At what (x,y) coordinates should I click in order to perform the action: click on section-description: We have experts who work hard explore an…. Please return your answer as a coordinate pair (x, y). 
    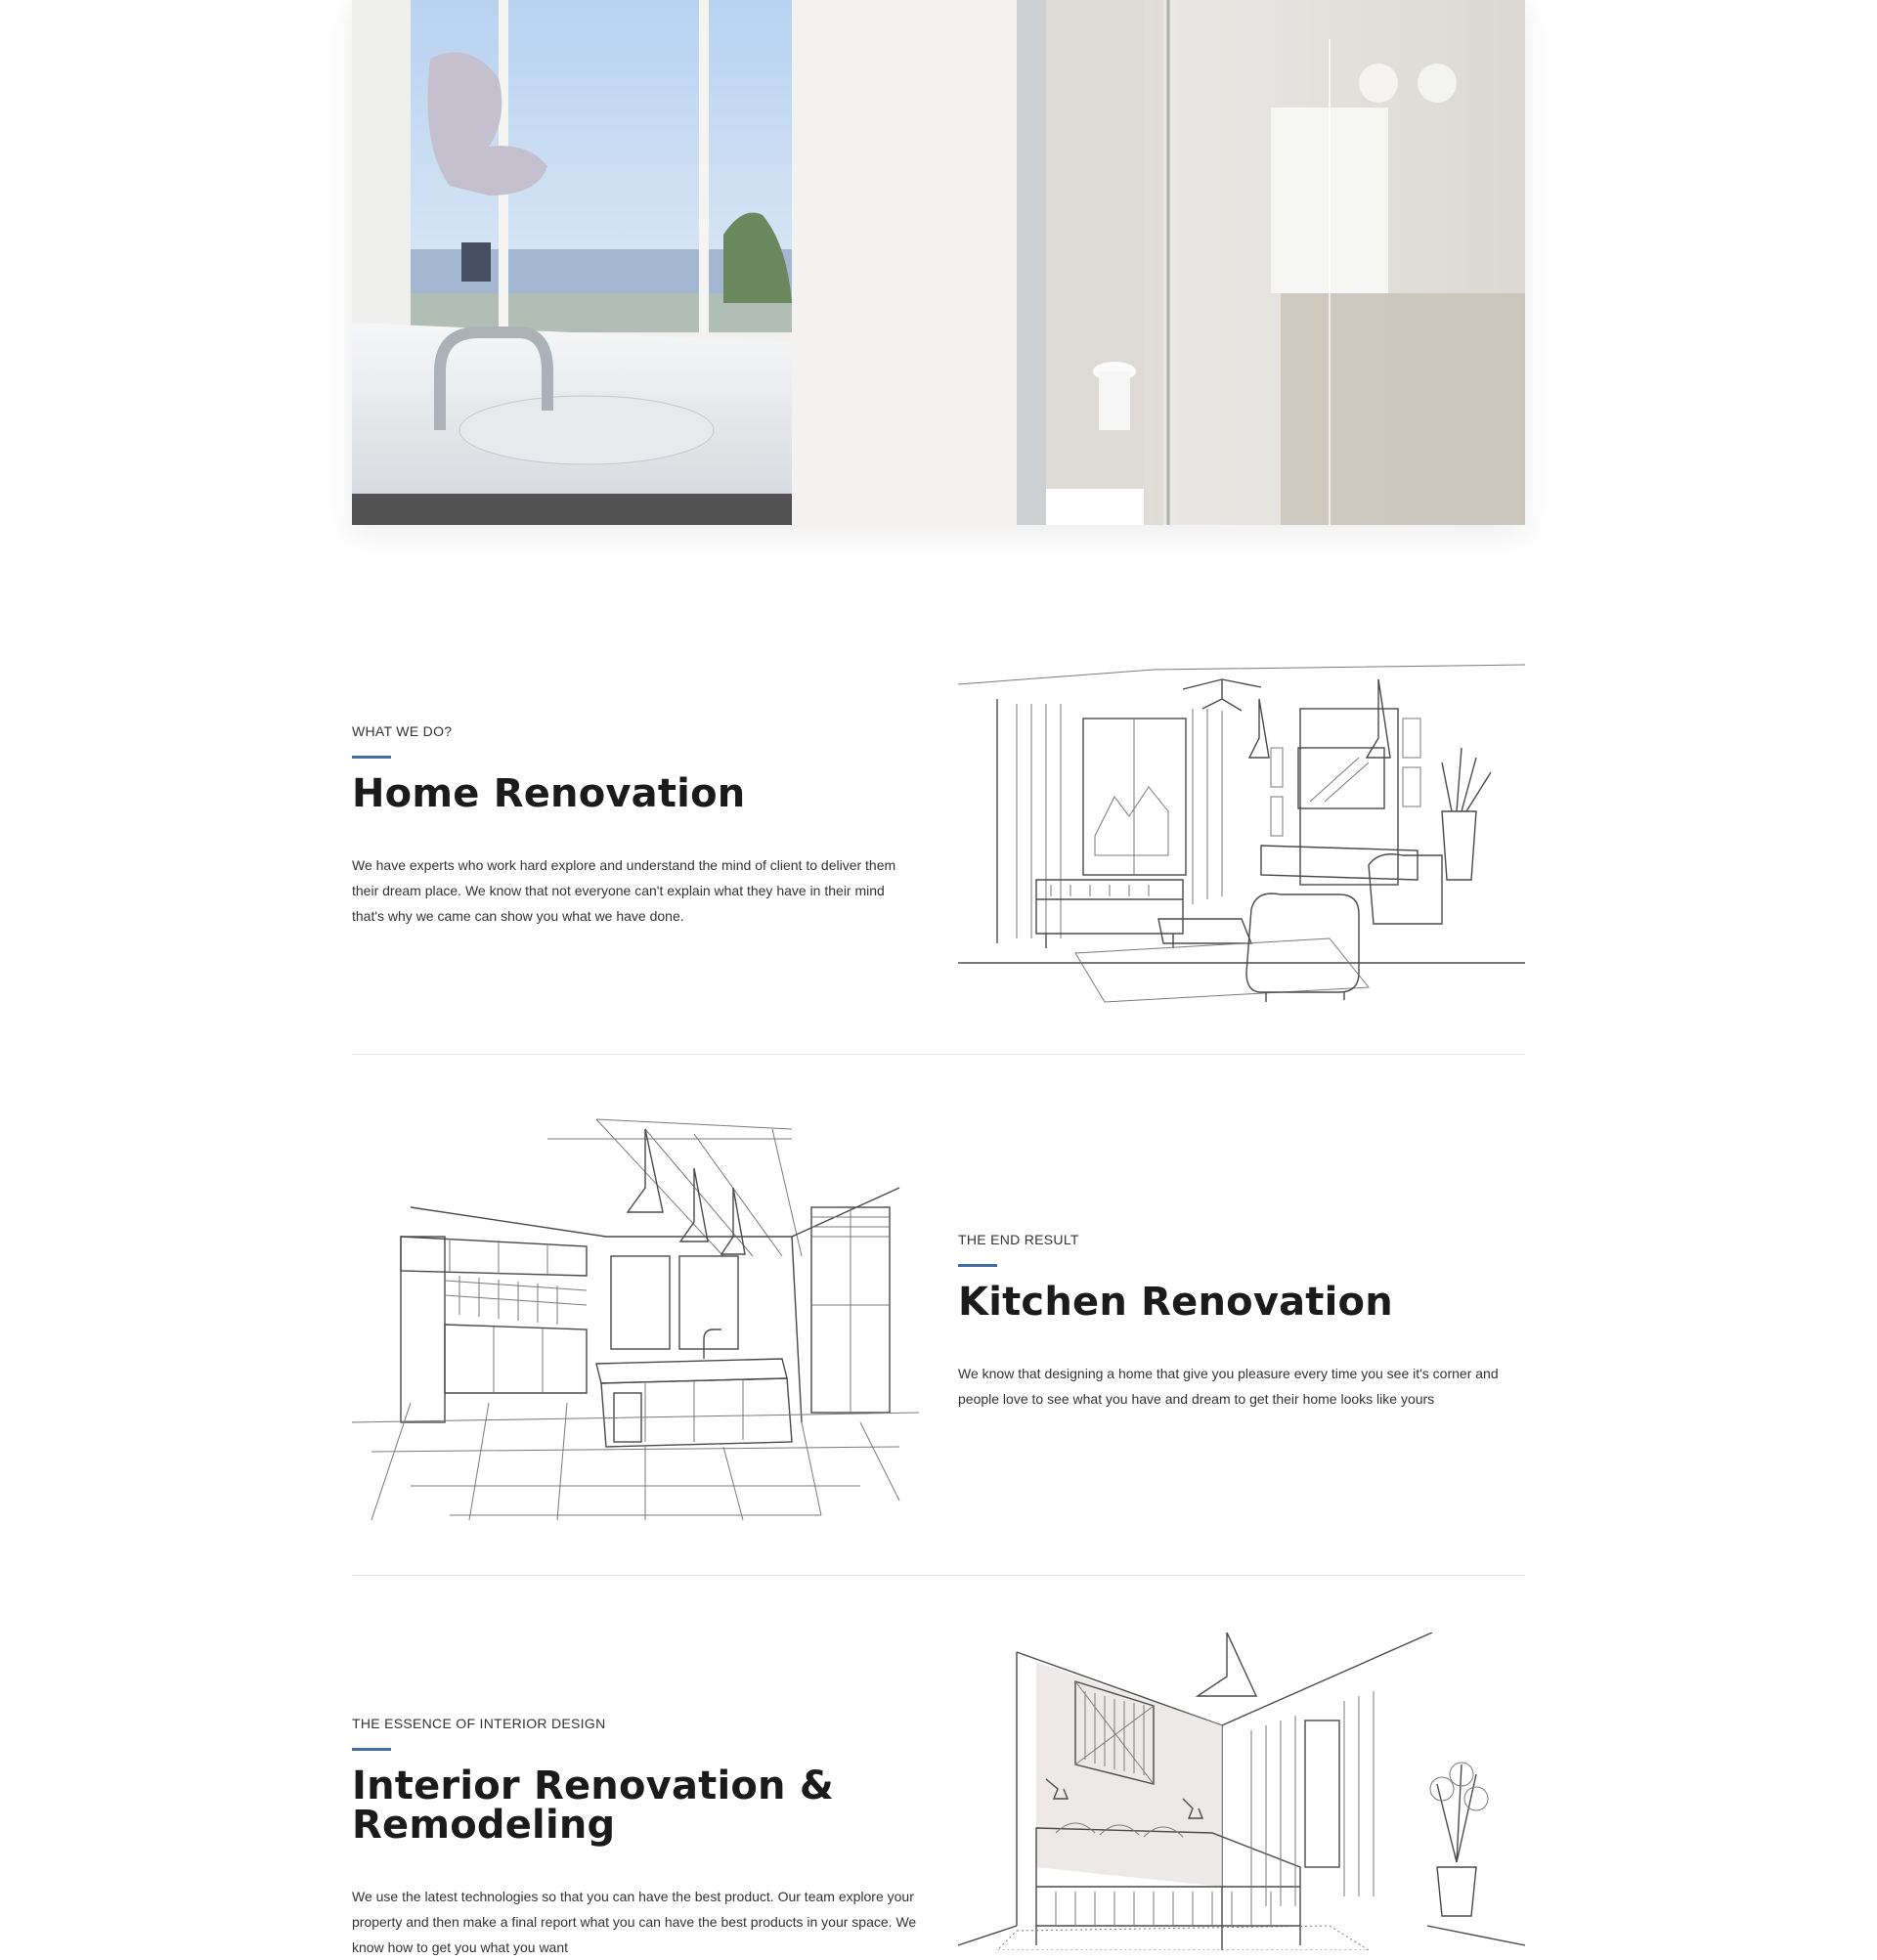
    Looking at the image, I should click on (624, 890).